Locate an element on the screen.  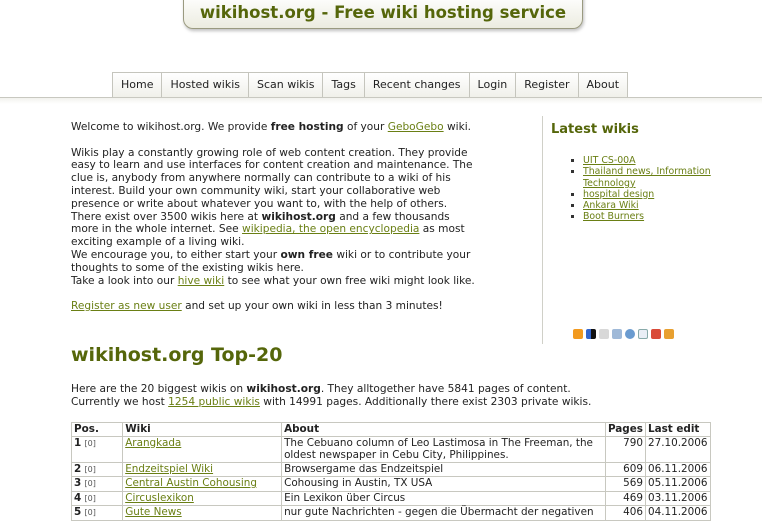
column-header-about: About is located at coordinates (443, 429).